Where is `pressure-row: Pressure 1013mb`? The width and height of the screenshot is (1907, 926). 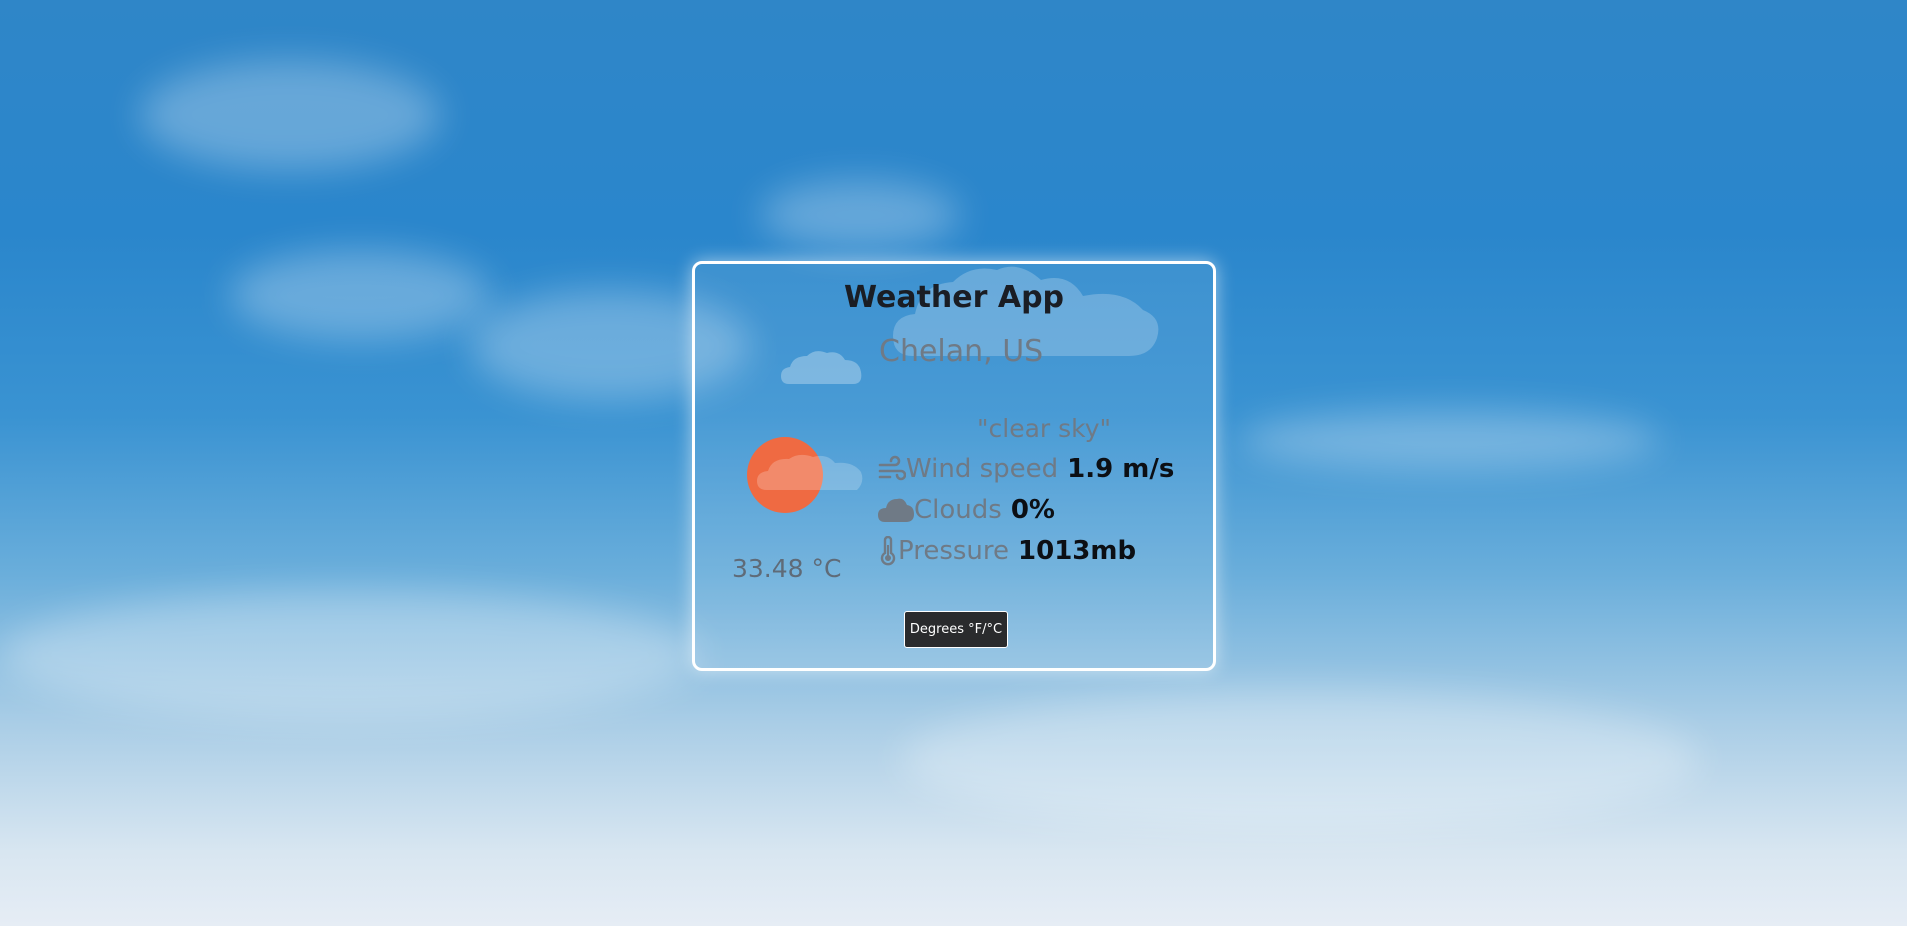
pressure-row: Pressure 1013mb is located at coordinates (1007, 551).